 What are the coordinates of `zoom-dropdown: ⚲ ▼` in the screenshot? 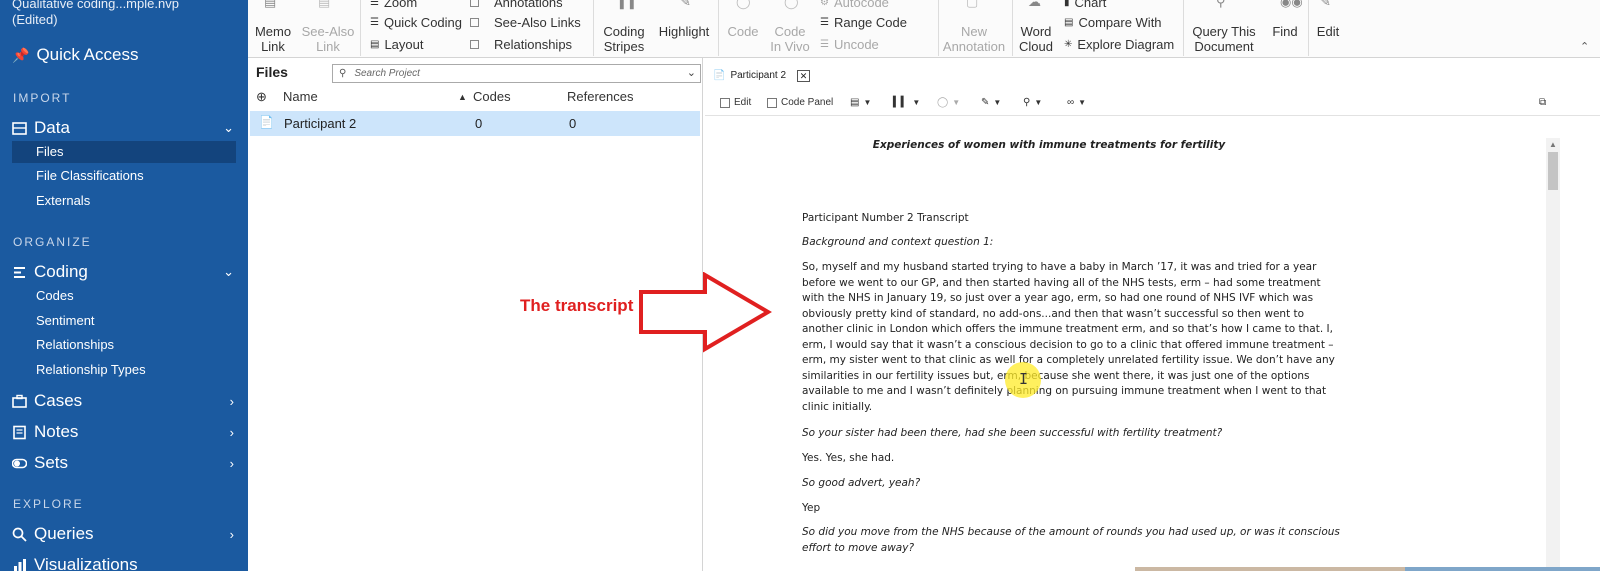 It's located at (1032, 102).